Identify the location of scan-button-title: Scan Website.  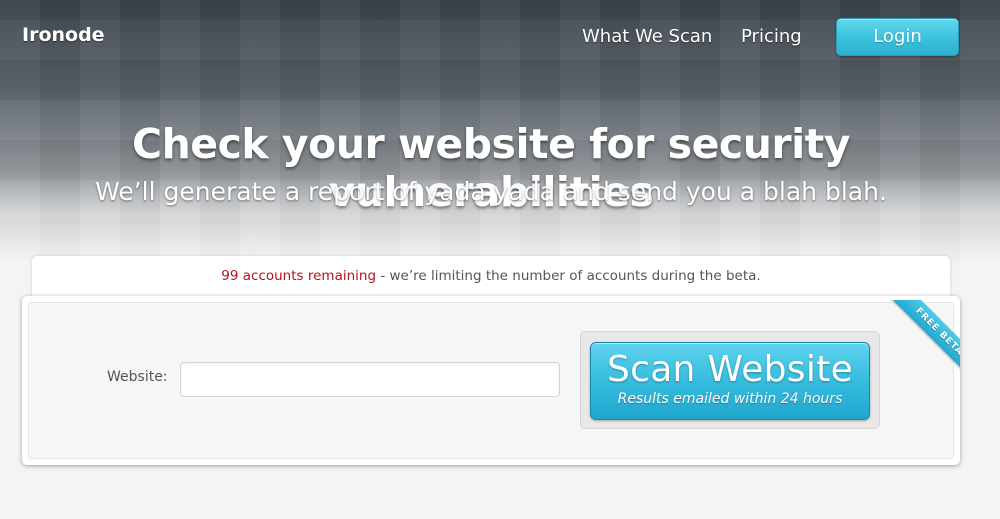
(730, 369).